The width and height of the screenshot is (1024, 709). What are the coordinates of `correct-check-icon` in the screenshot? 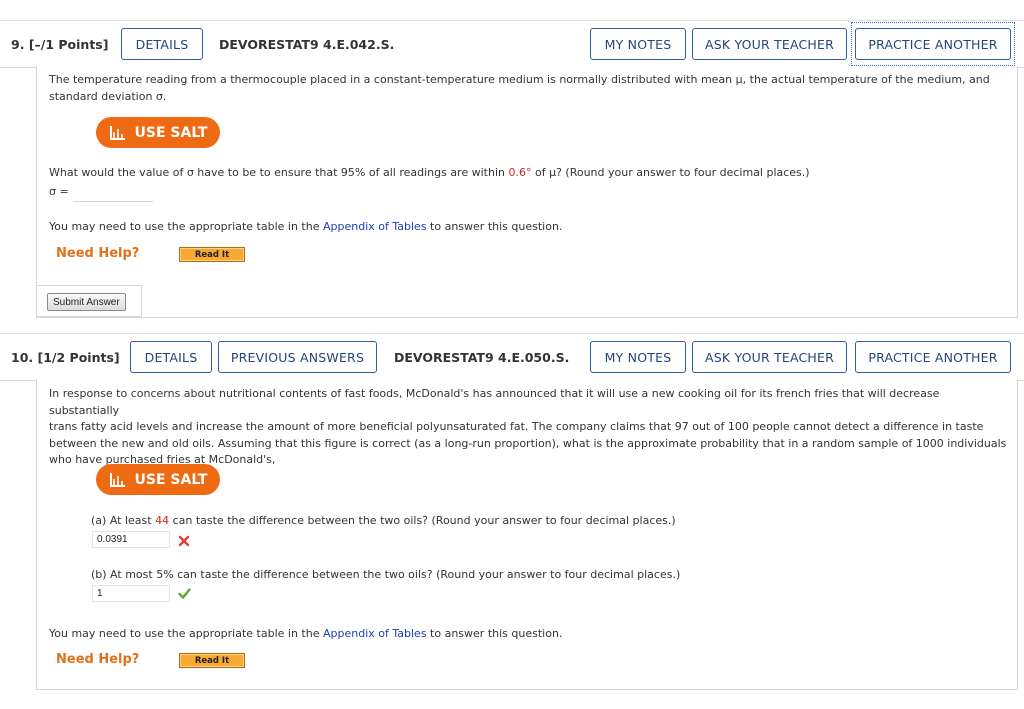 It's located at (184, 593).